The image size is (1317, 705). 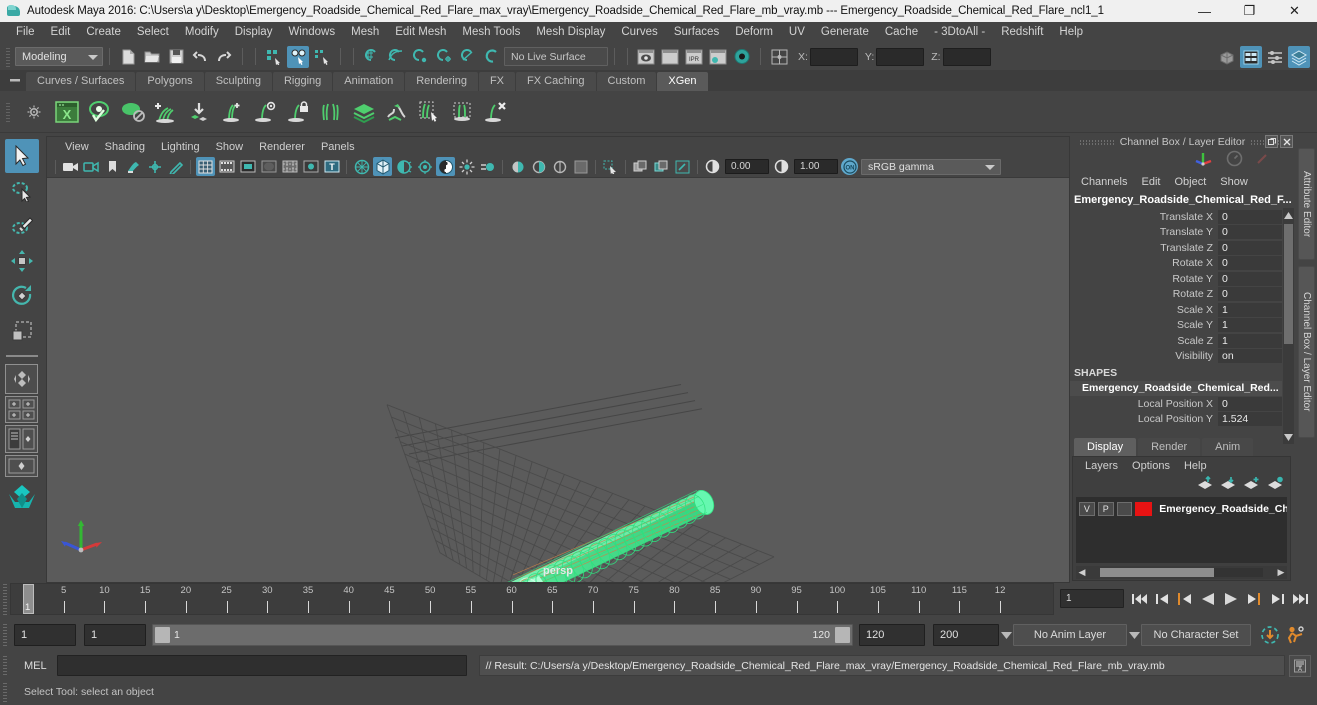 I want to click on create-layer-from-selection-icon, so click(x=1275, y=485).